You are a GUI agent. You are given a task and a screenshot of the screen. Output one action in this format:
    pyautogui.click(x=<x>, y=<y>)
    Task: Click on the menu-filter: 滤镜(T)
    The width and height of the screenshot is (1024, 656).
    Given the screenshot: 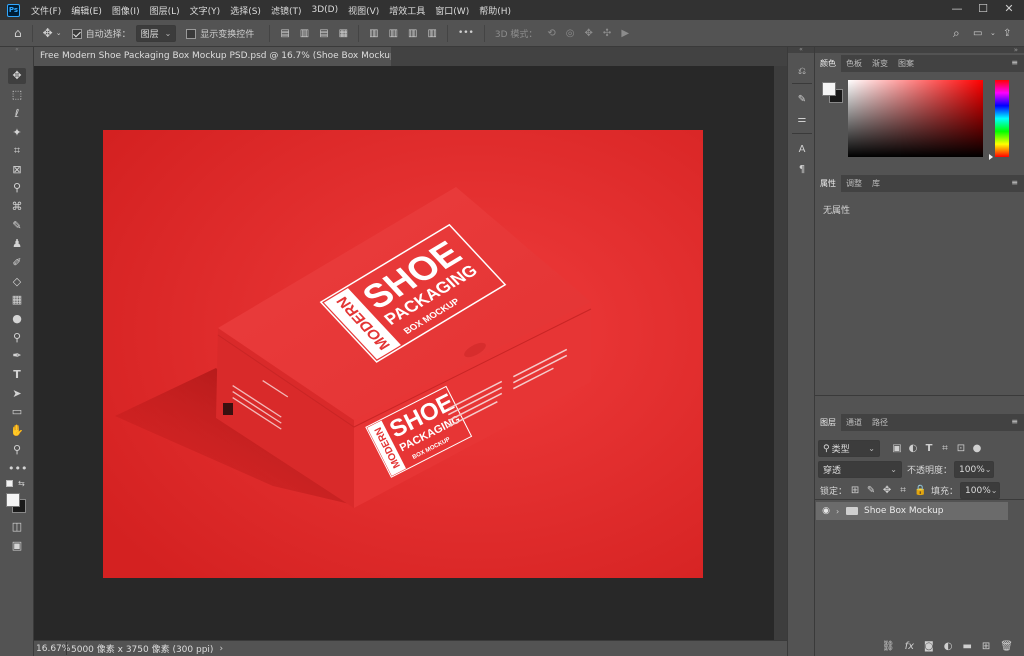 What is the action you would take?
    pyautogui.click(x=286, y=10)
    